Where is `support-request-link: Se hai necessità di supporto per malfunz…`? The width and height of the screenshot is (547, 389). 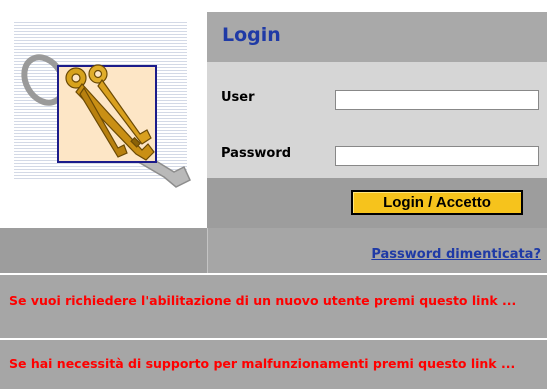 support-request-link: Se hai necessità di supporto per malfunz… is located at coordinates (274, 364).